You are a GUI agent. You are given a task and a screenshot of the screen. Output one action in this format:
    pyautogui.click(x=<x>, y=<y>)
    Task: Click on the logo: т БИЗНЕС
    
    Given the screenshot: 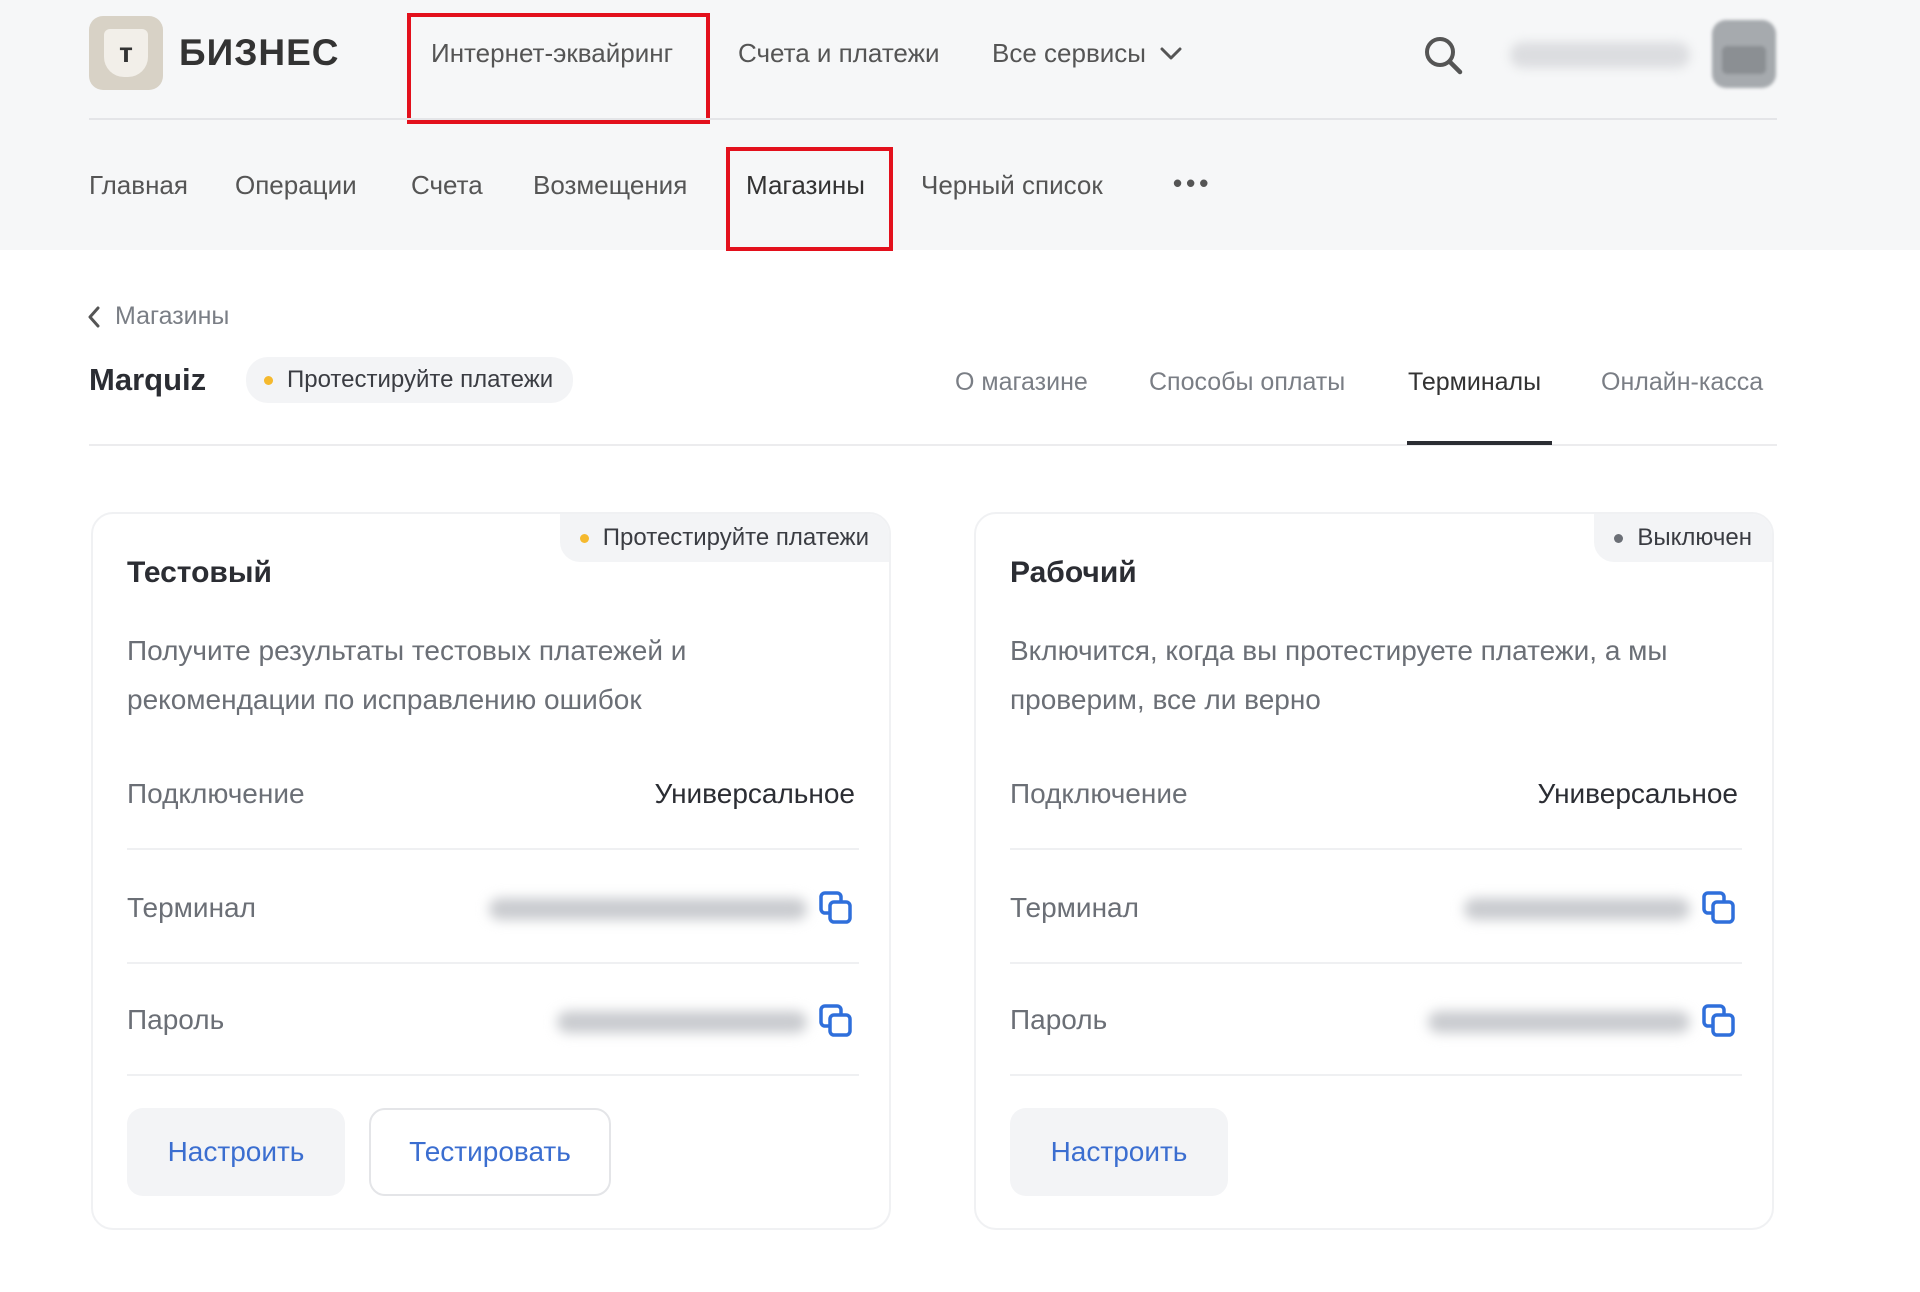 What is the action you would take?
    pyautogui.click(x=214, y=53)
    